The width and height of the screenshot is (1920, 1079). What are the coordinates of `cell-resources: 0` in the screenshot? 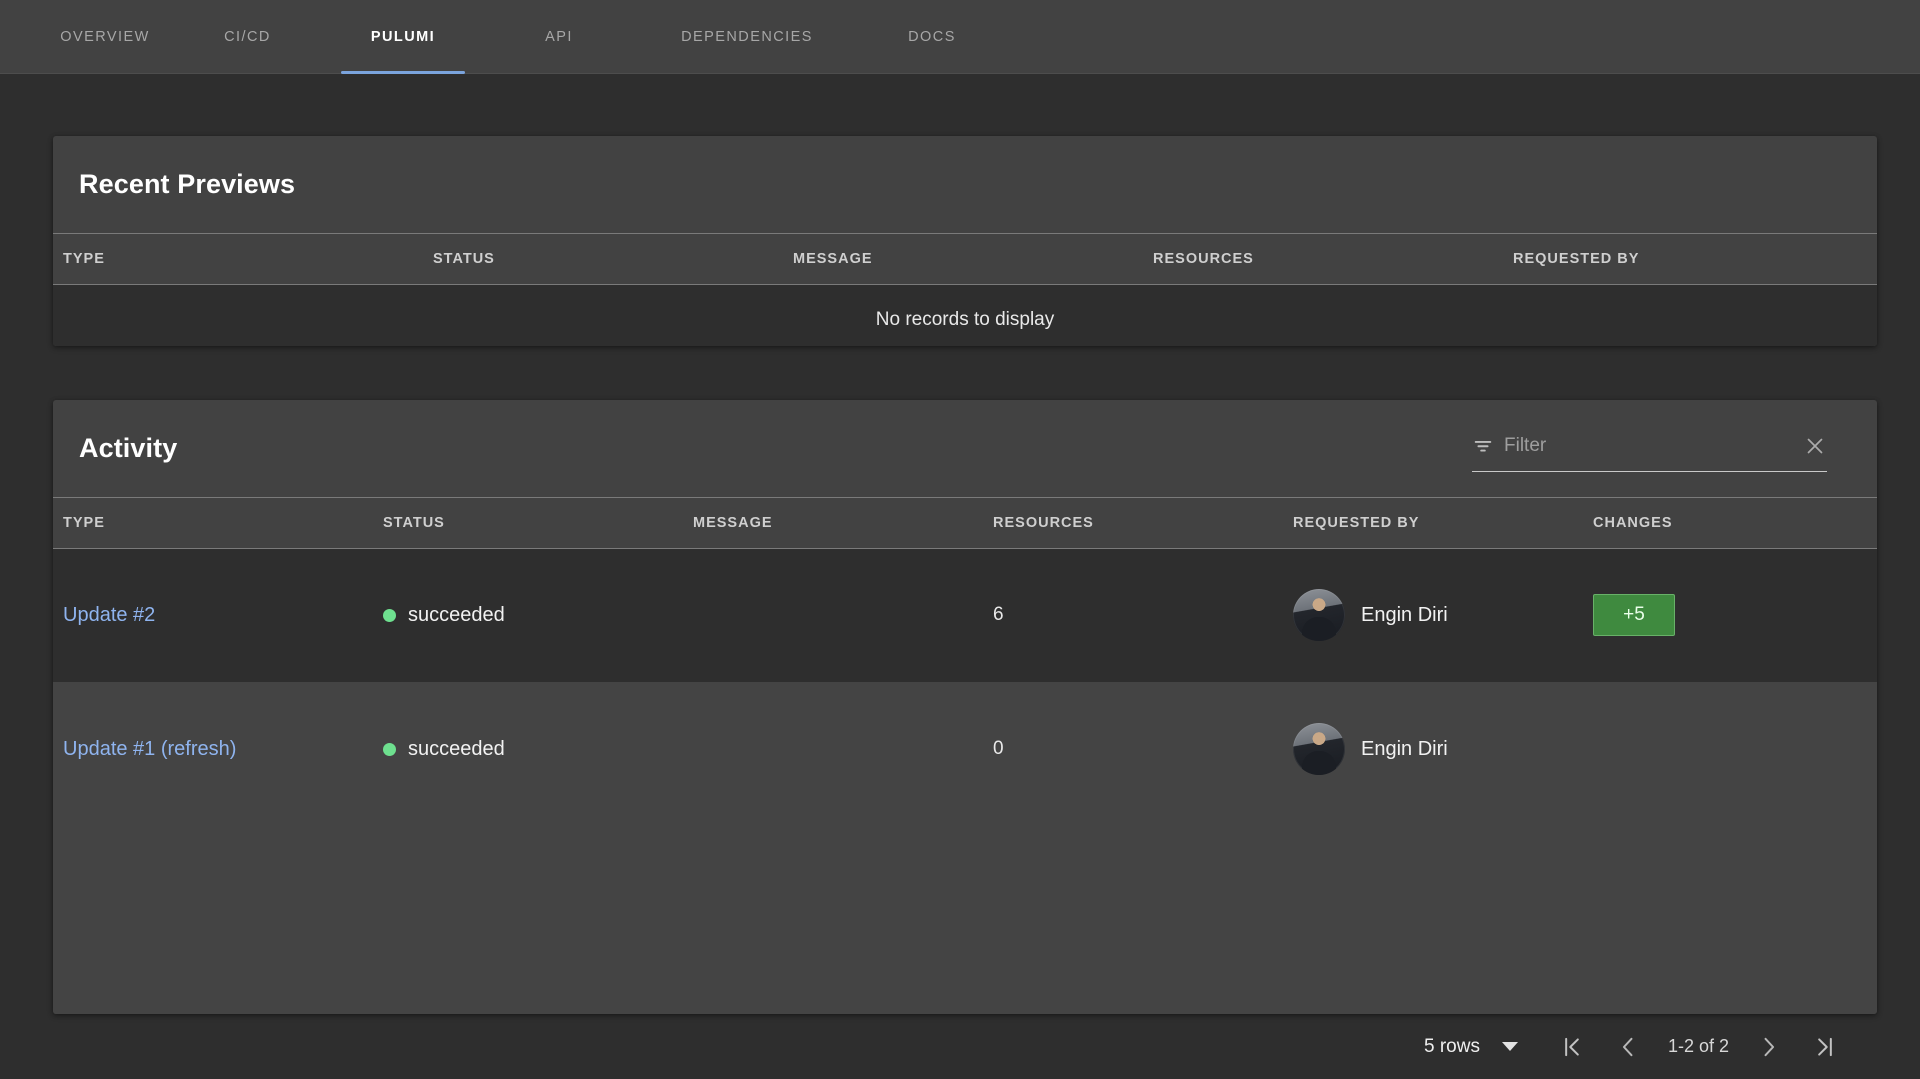 It's located at (1133, 749).